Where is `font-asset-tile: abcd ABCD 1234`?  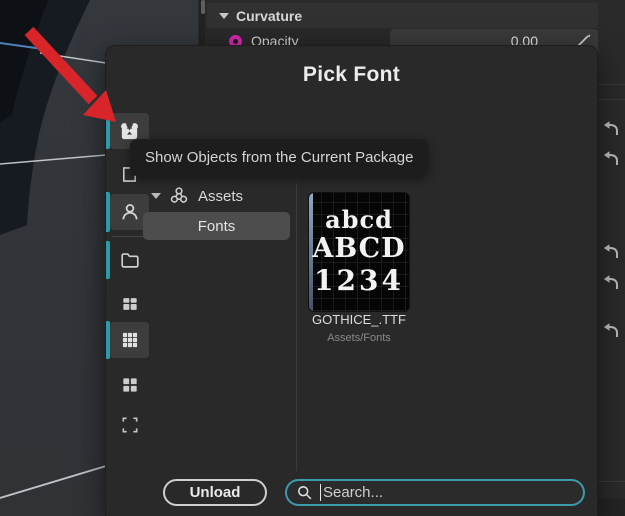 font-asset-tile: abcd ABCD 1234 is located at coordinates (359, 252).